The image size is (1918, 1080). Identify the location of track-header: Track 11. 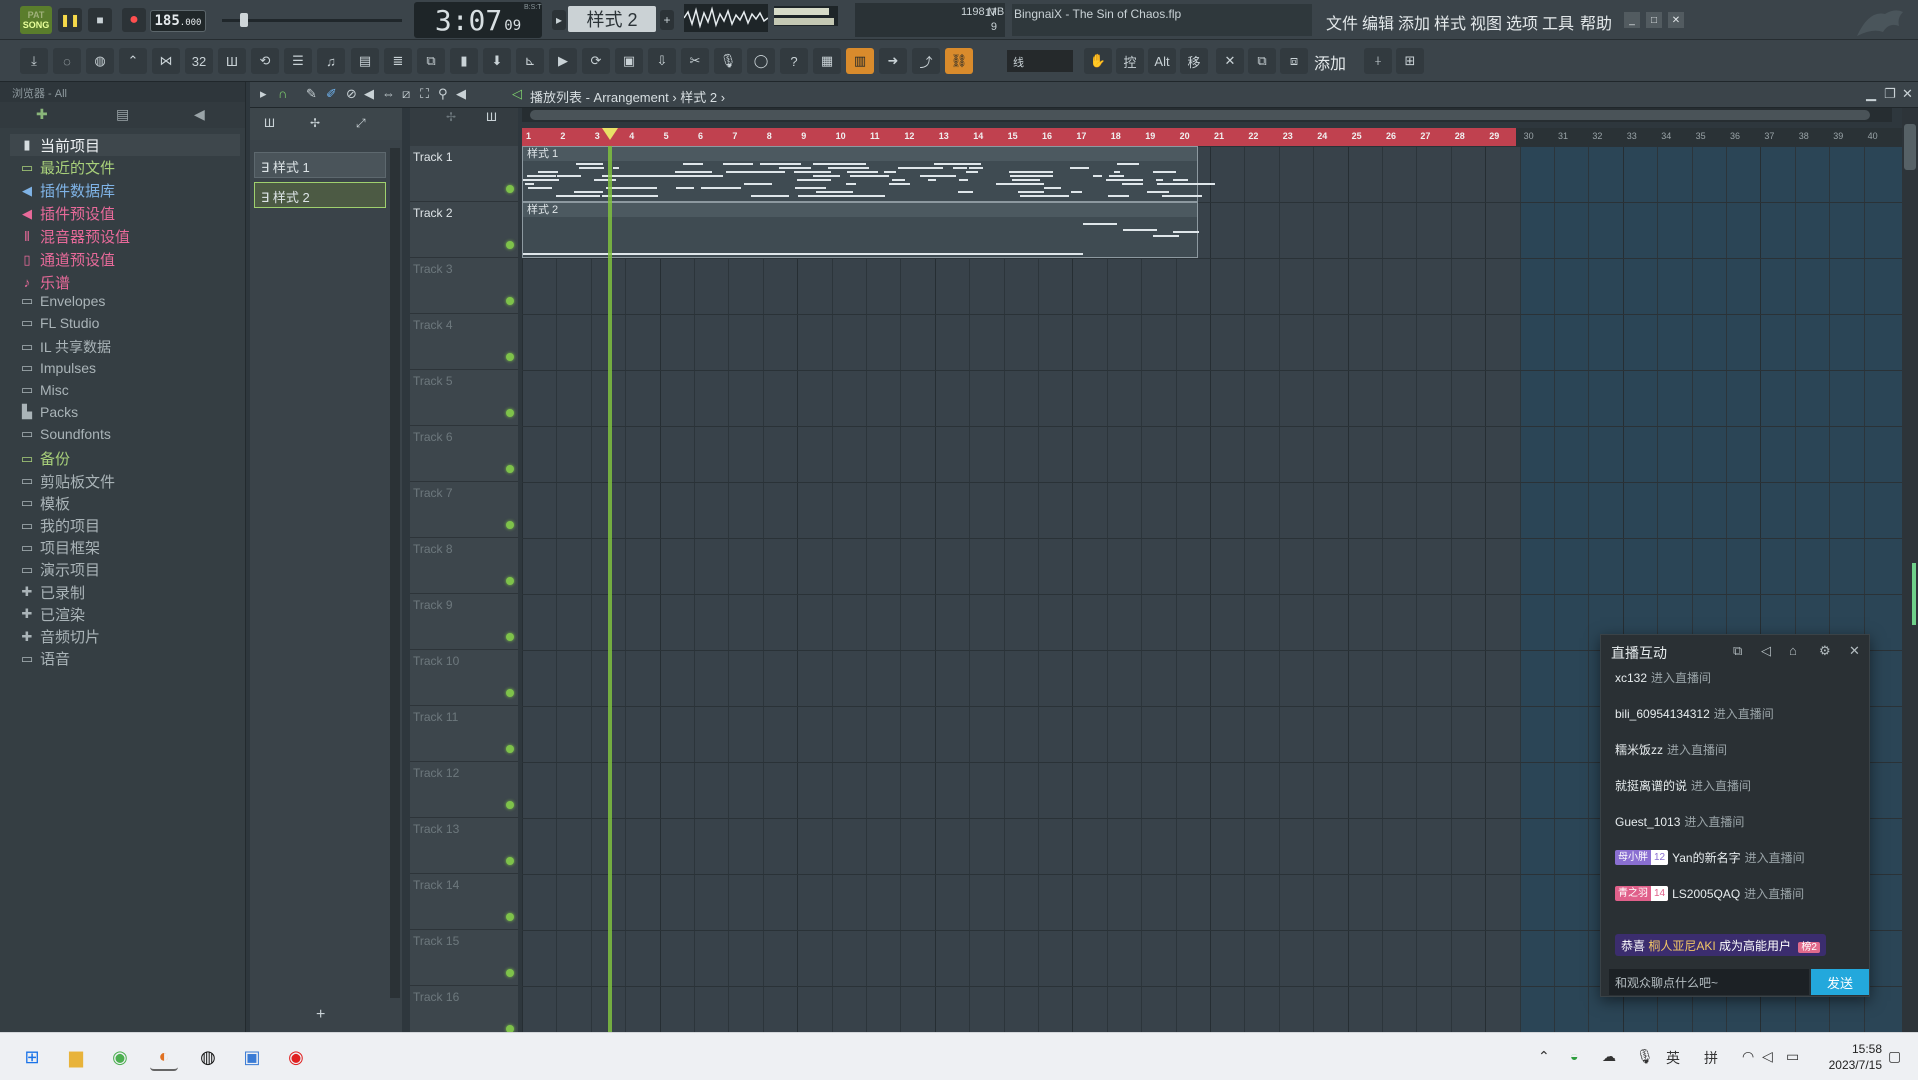
(464, 734).